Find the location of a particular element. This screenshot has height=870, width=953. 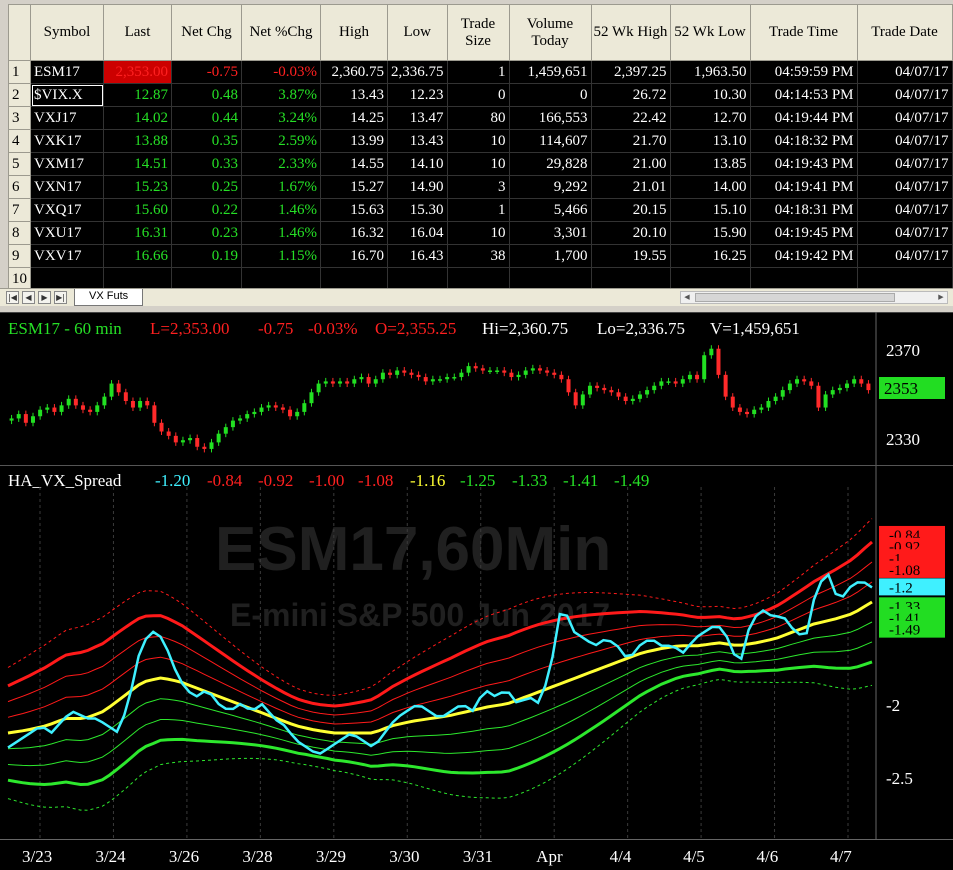

row-number: 4 is located at coordinates (19, 141).